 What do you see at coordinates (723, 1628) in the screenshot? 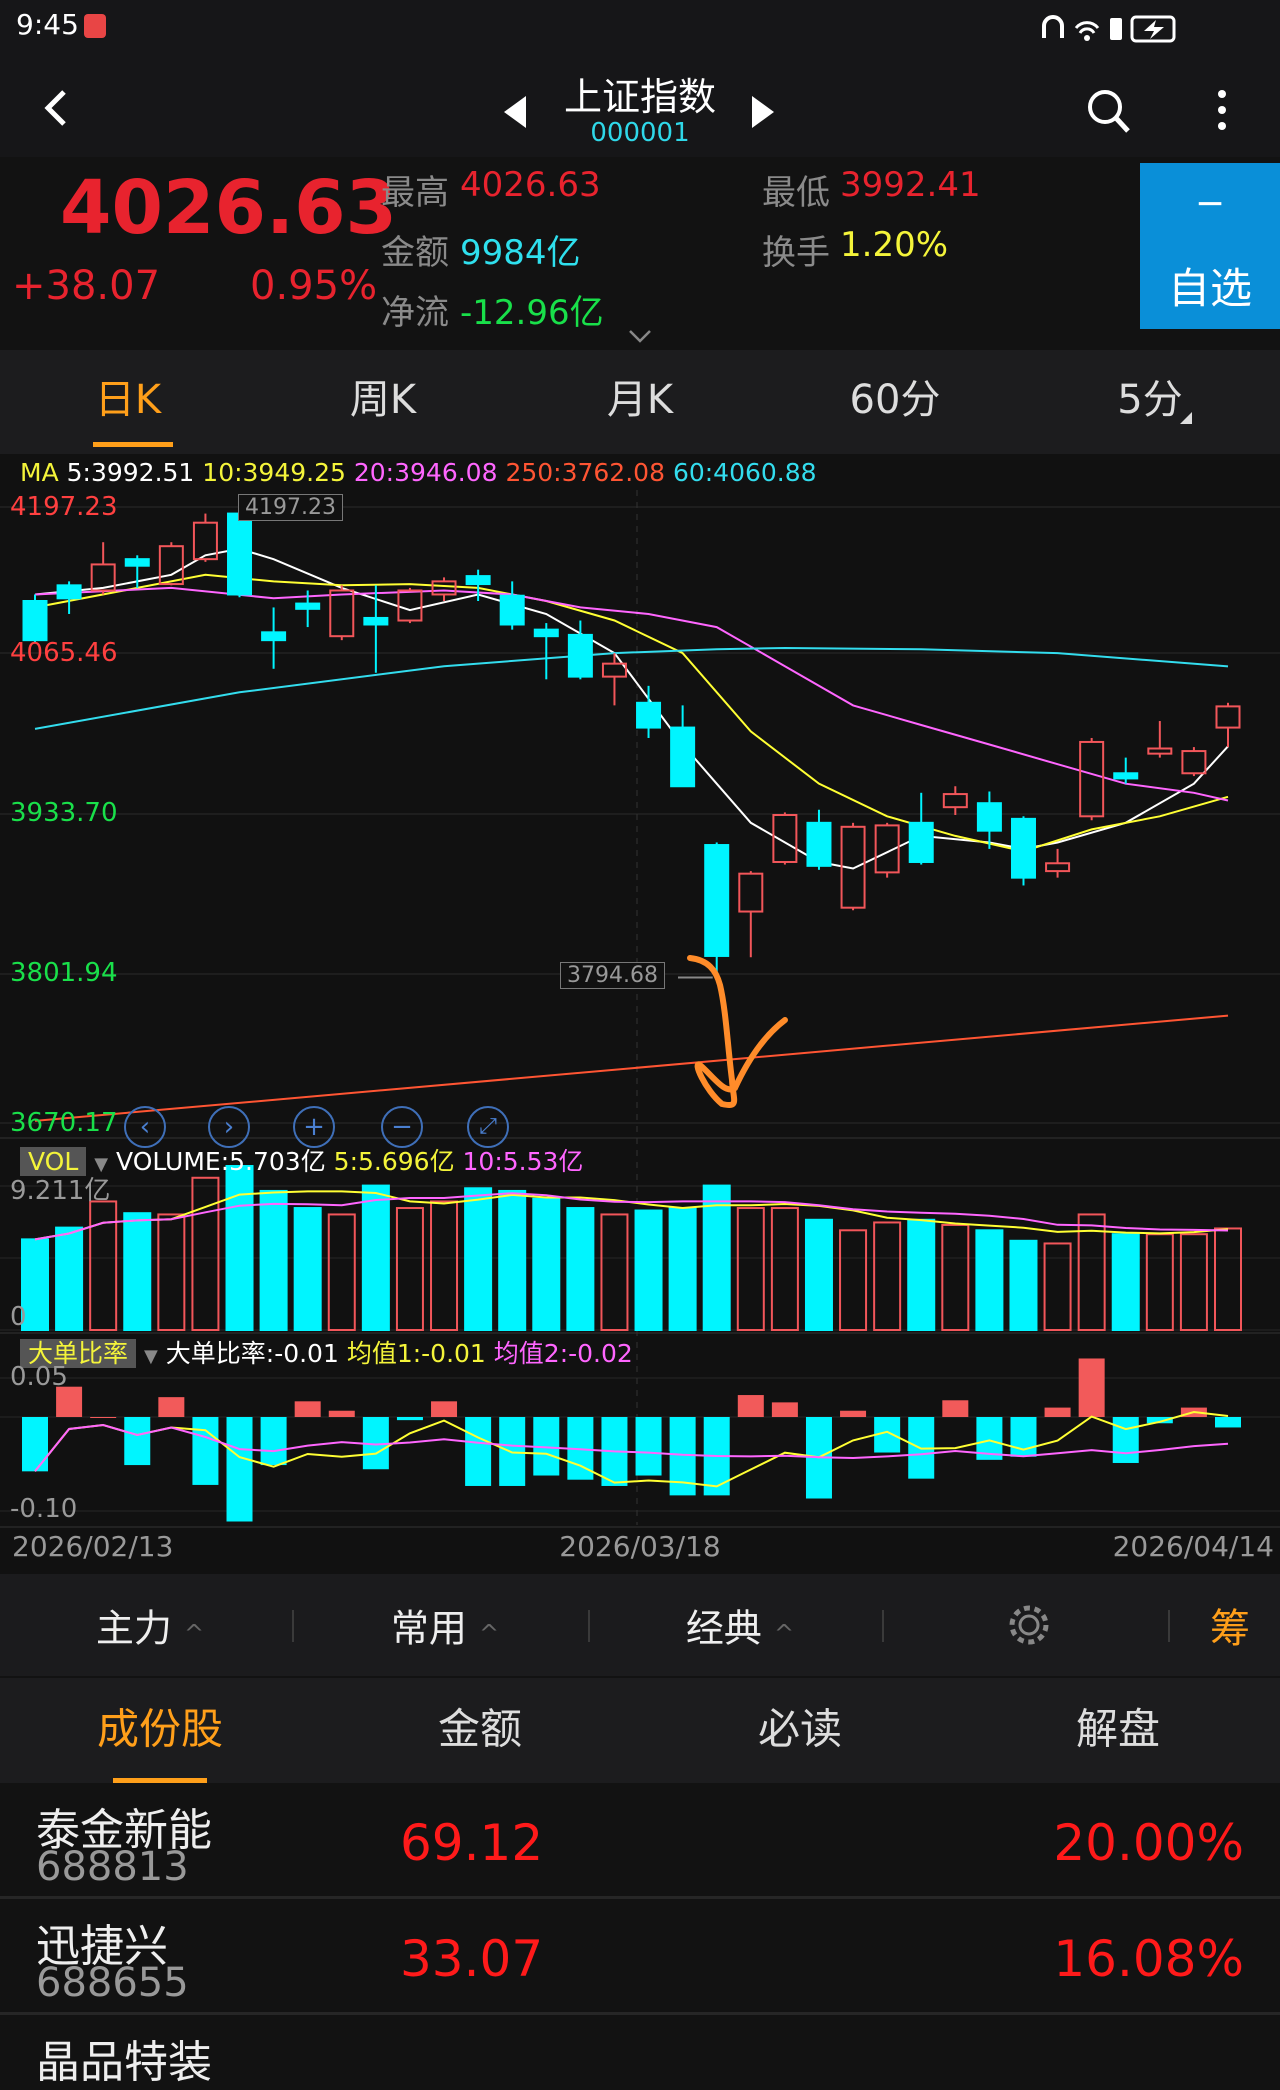
I see `toolbar-label: 经典` at bounding box center [723, 1628].